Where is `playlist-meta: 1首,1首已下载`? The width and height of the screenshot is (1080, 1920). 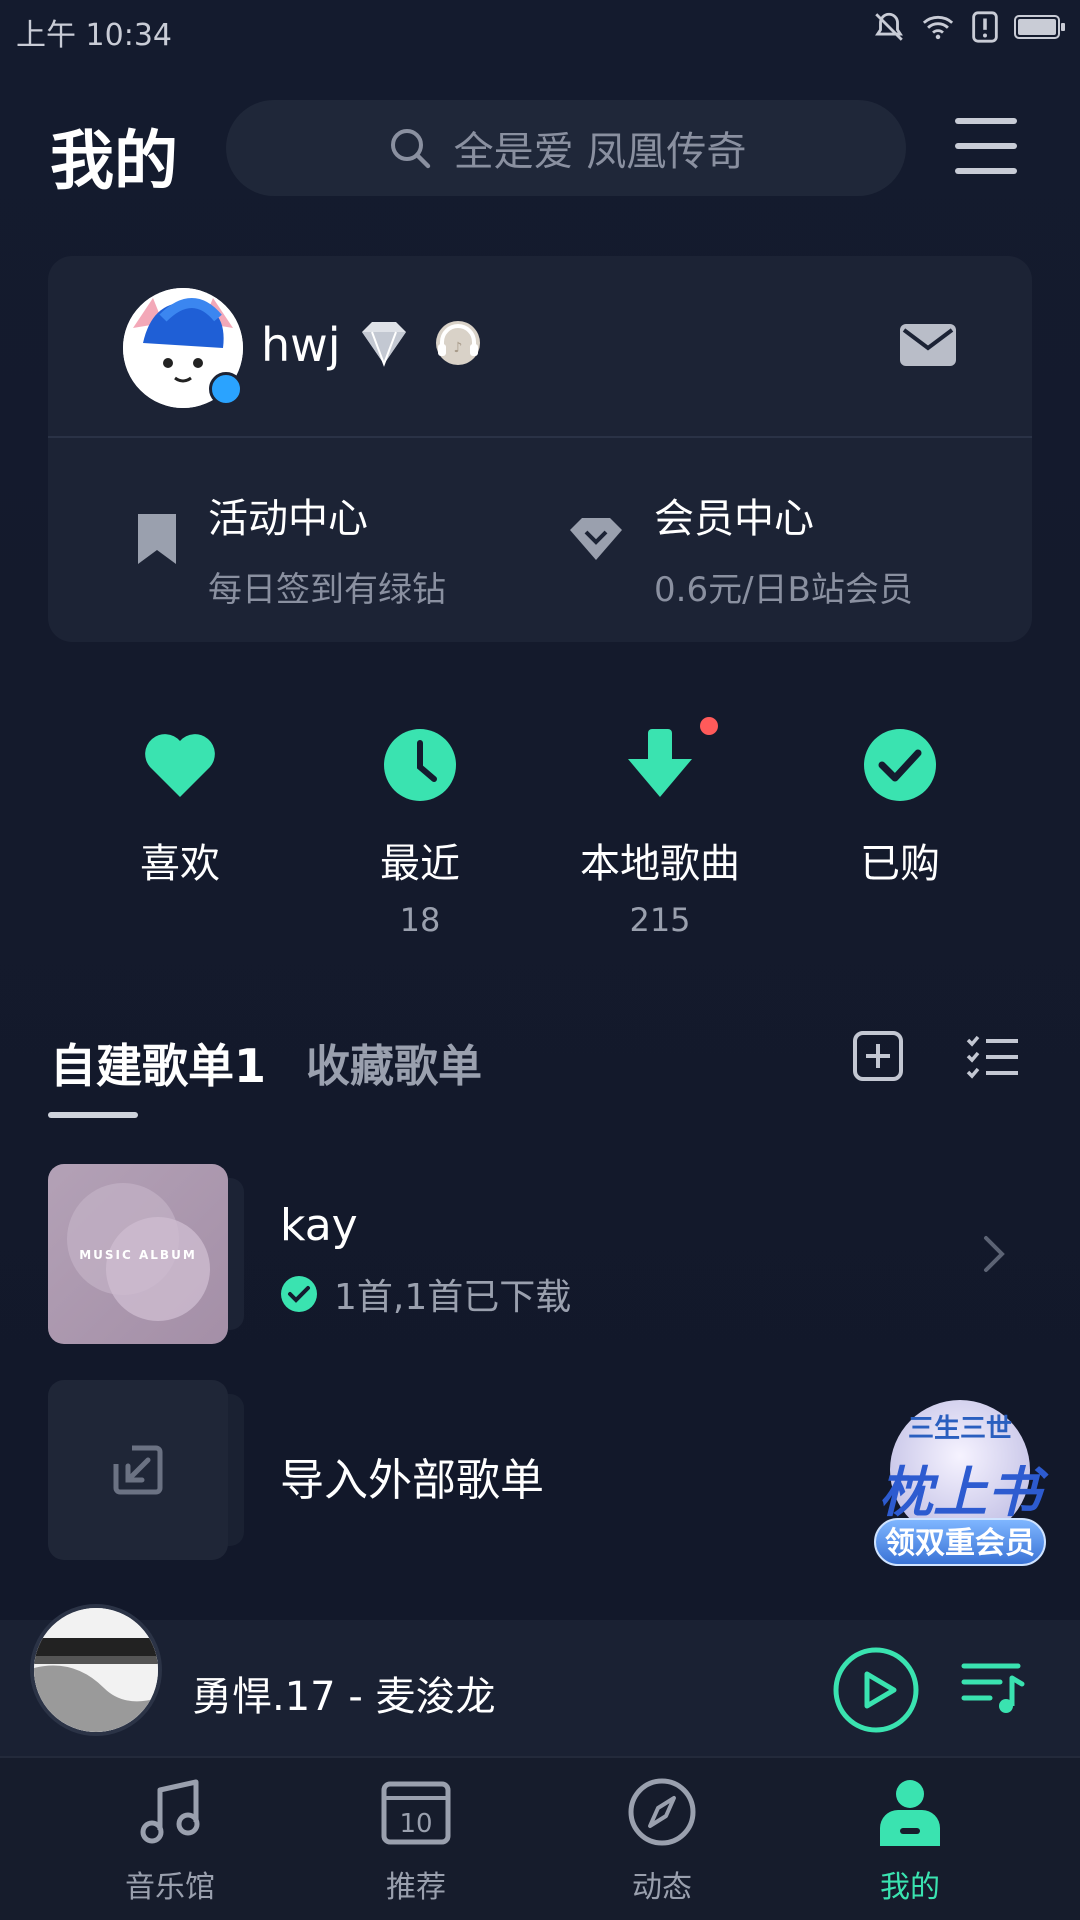 playlist-meta: 1首,1首已下载 is located at coordinates (425, 1294).